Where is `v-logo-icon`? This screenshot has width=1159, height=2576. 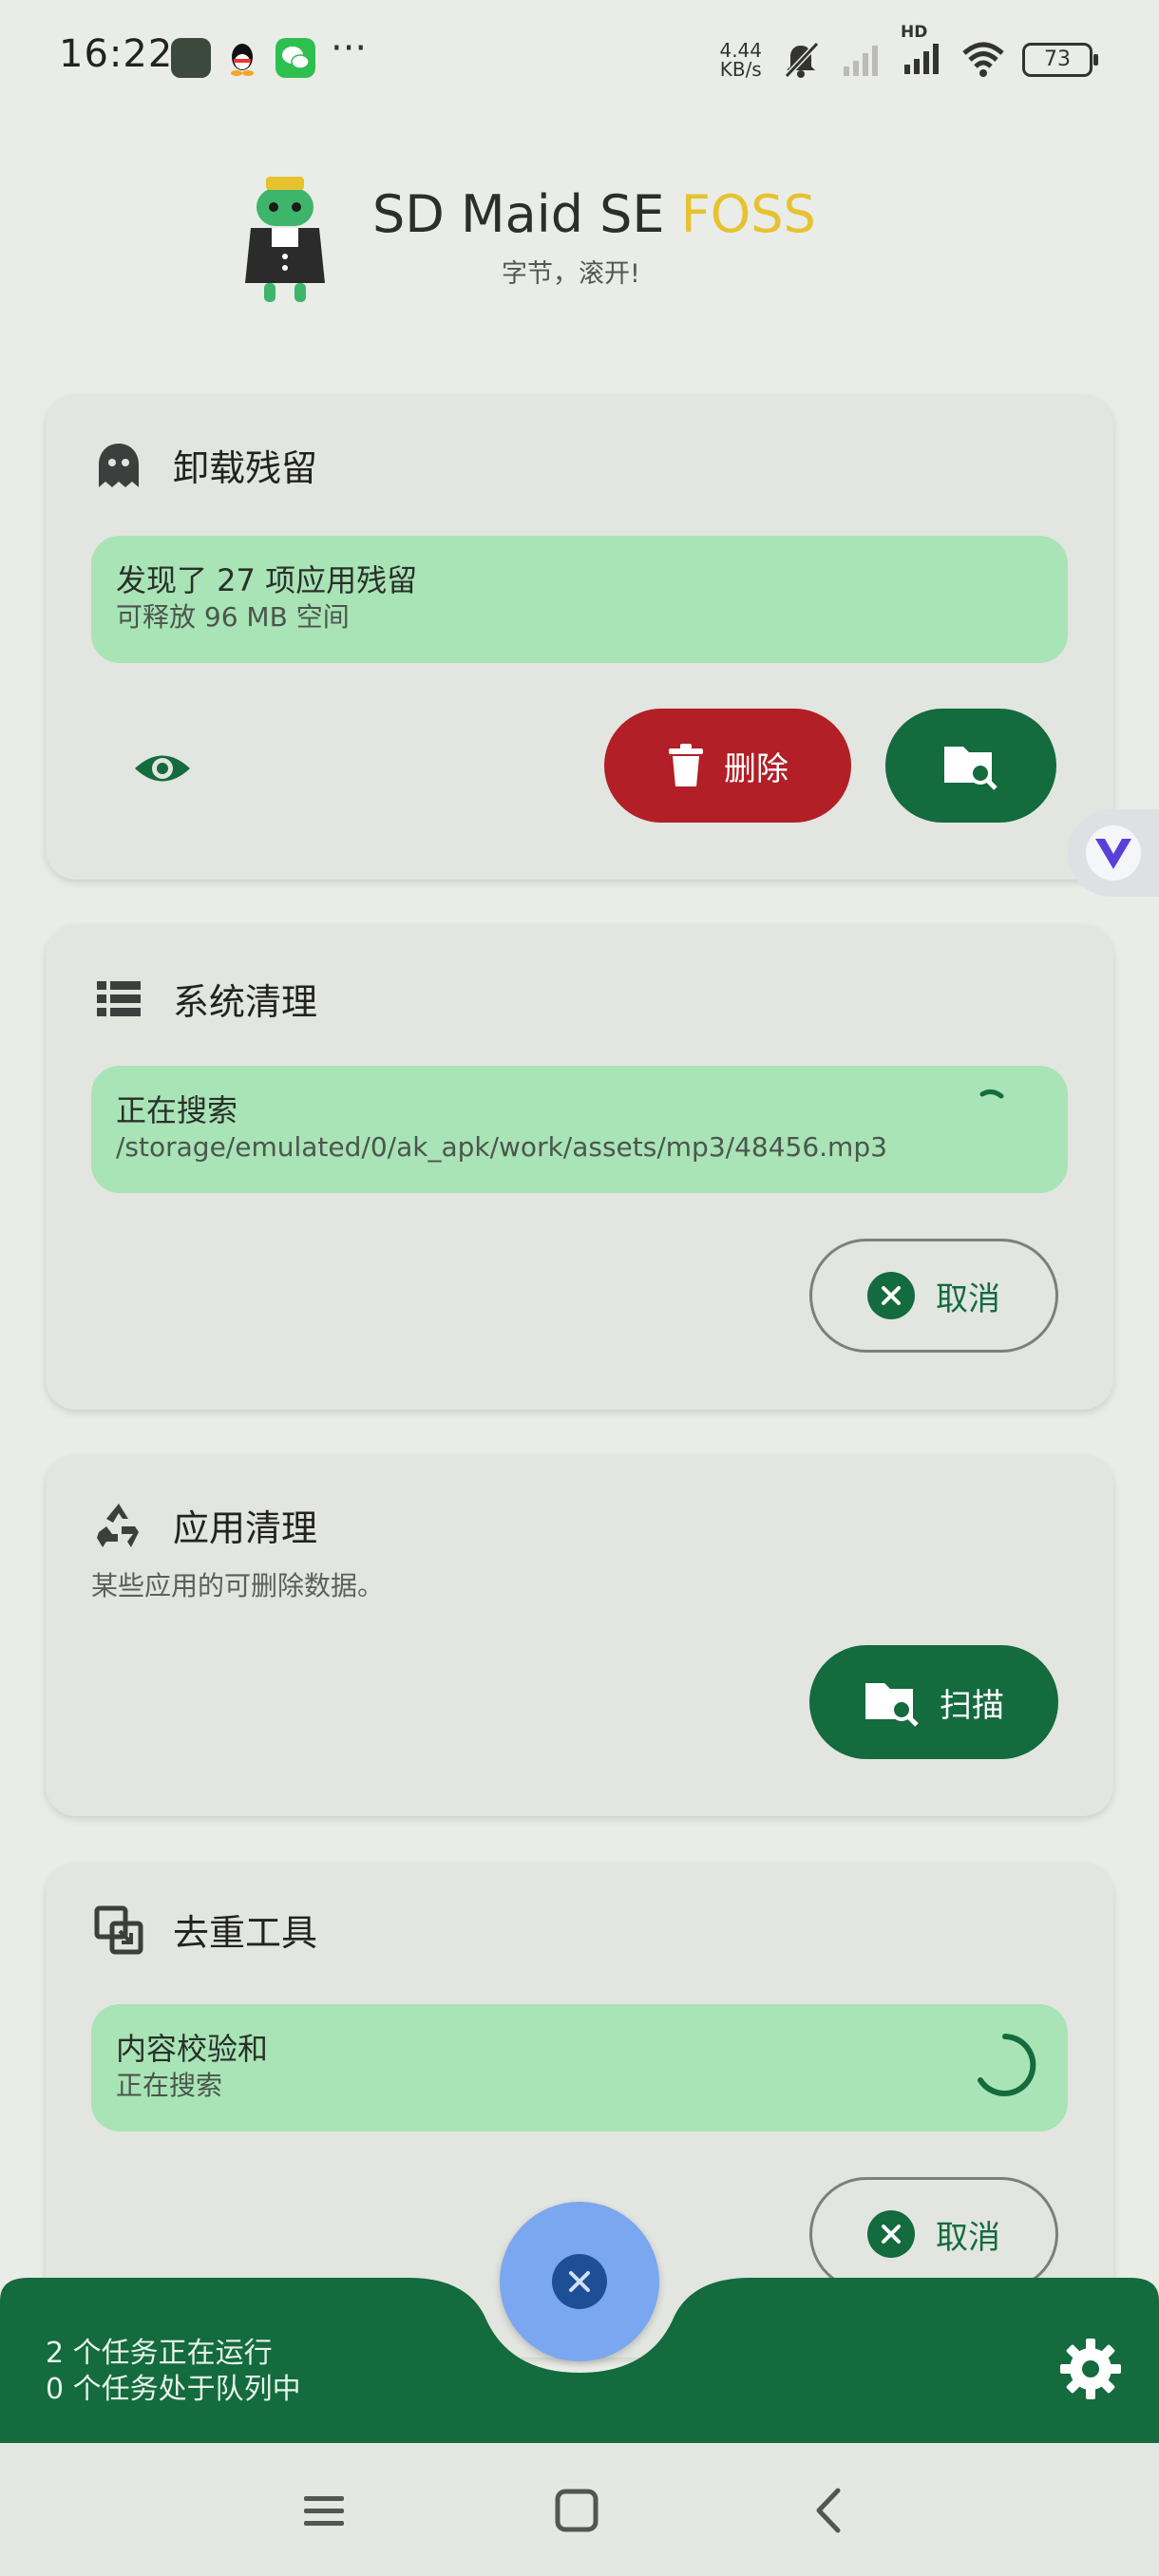
v-logo-icon is located at coordinates (1113, 853).